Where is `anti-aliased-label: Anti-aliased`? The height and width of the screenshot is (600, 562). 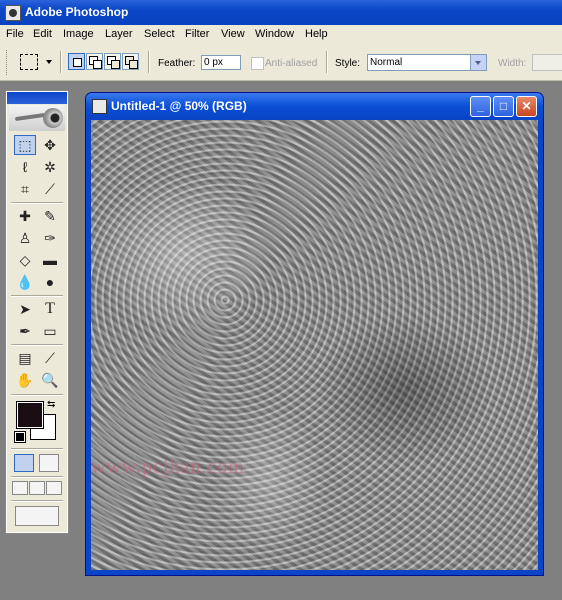
anti-aliased-label: Anti-aliased is located at coordinates (291, 63).